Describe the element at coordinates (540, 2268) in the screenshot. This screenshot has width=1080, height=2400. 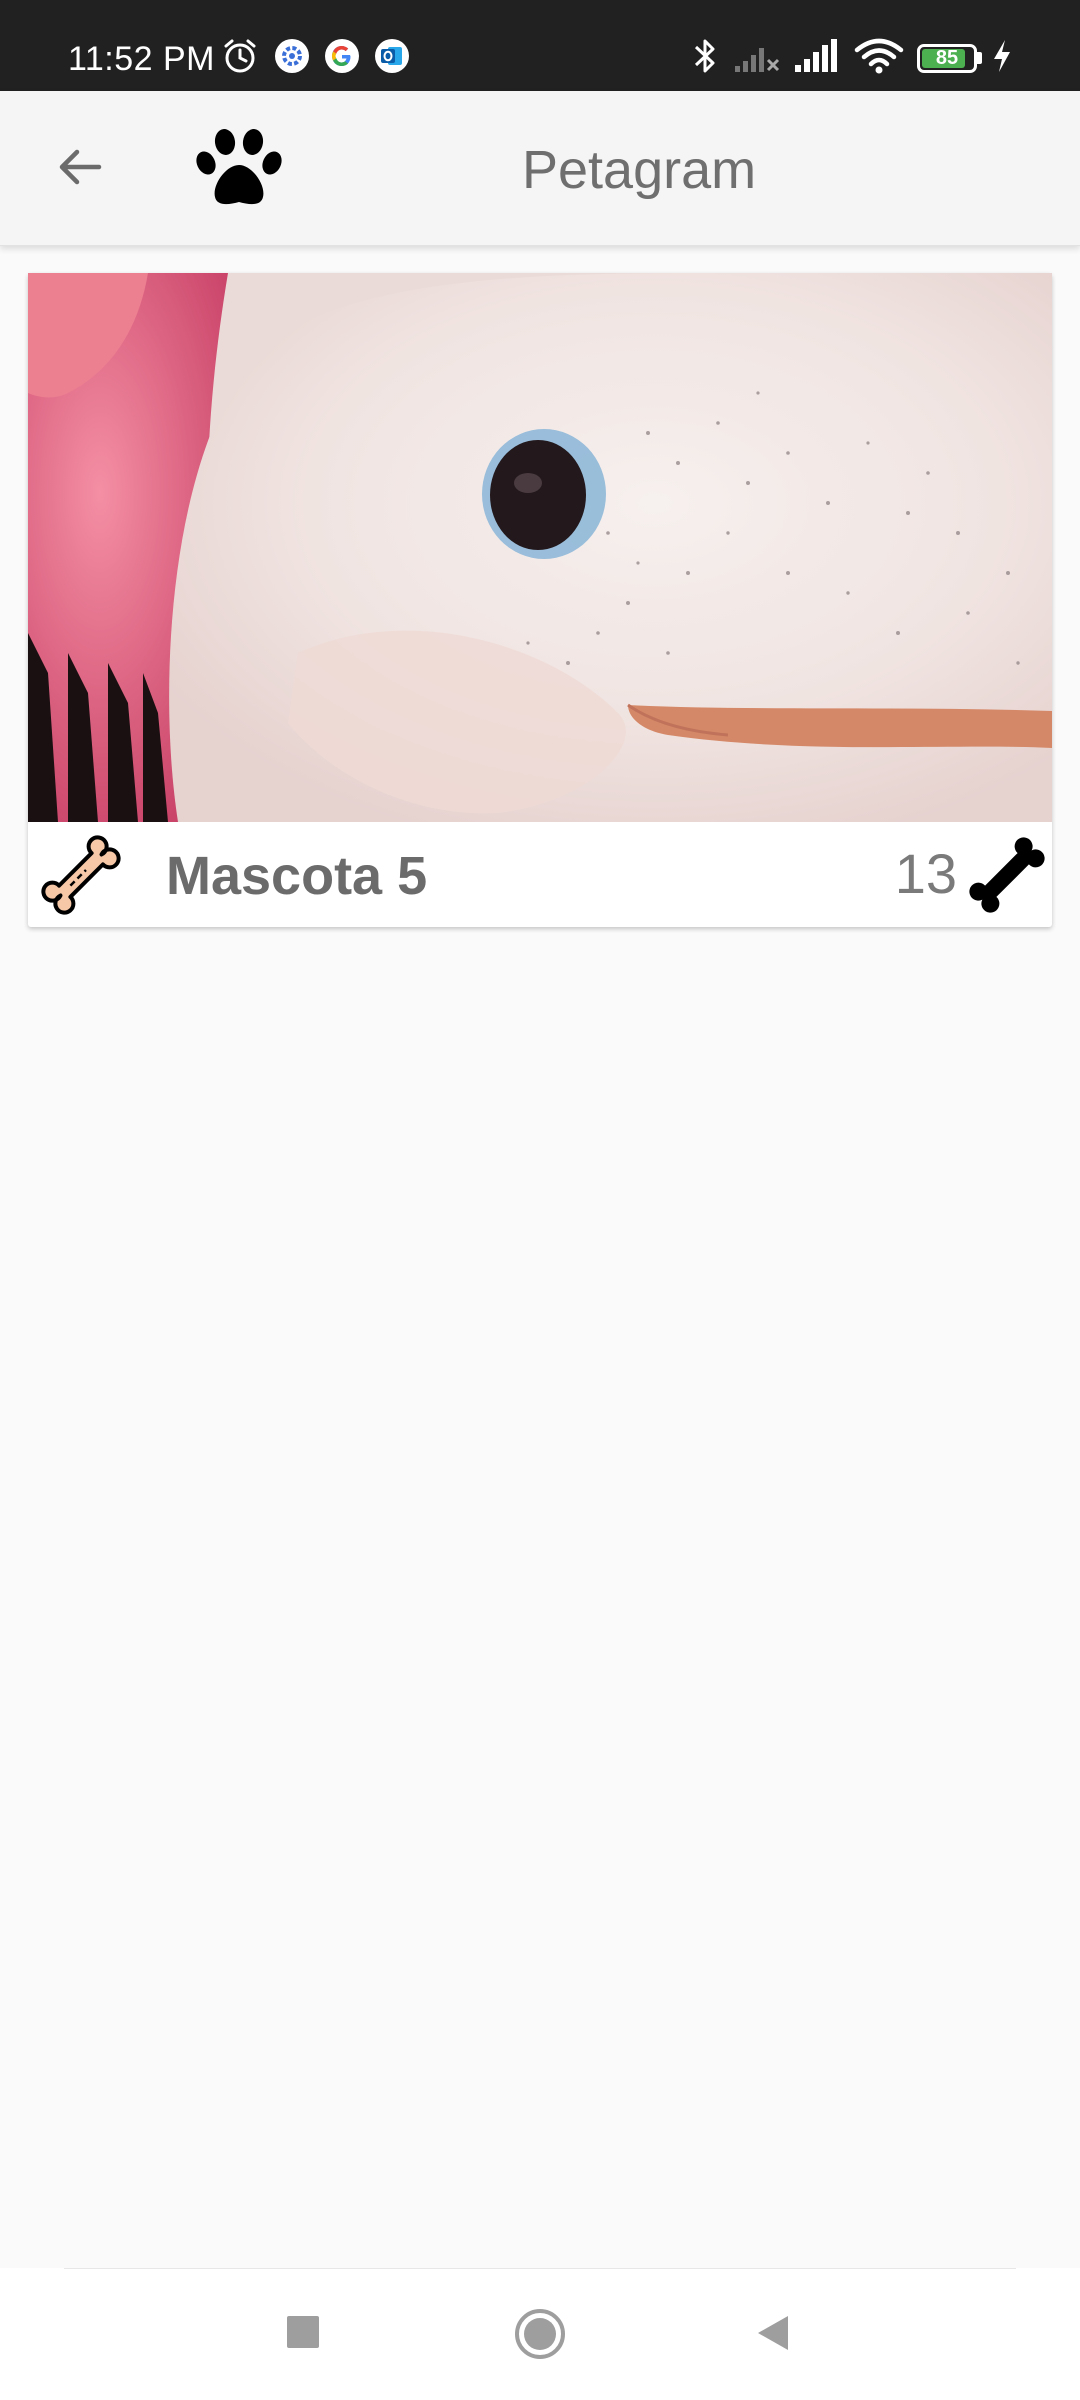
I see `nav-divider` at that location.